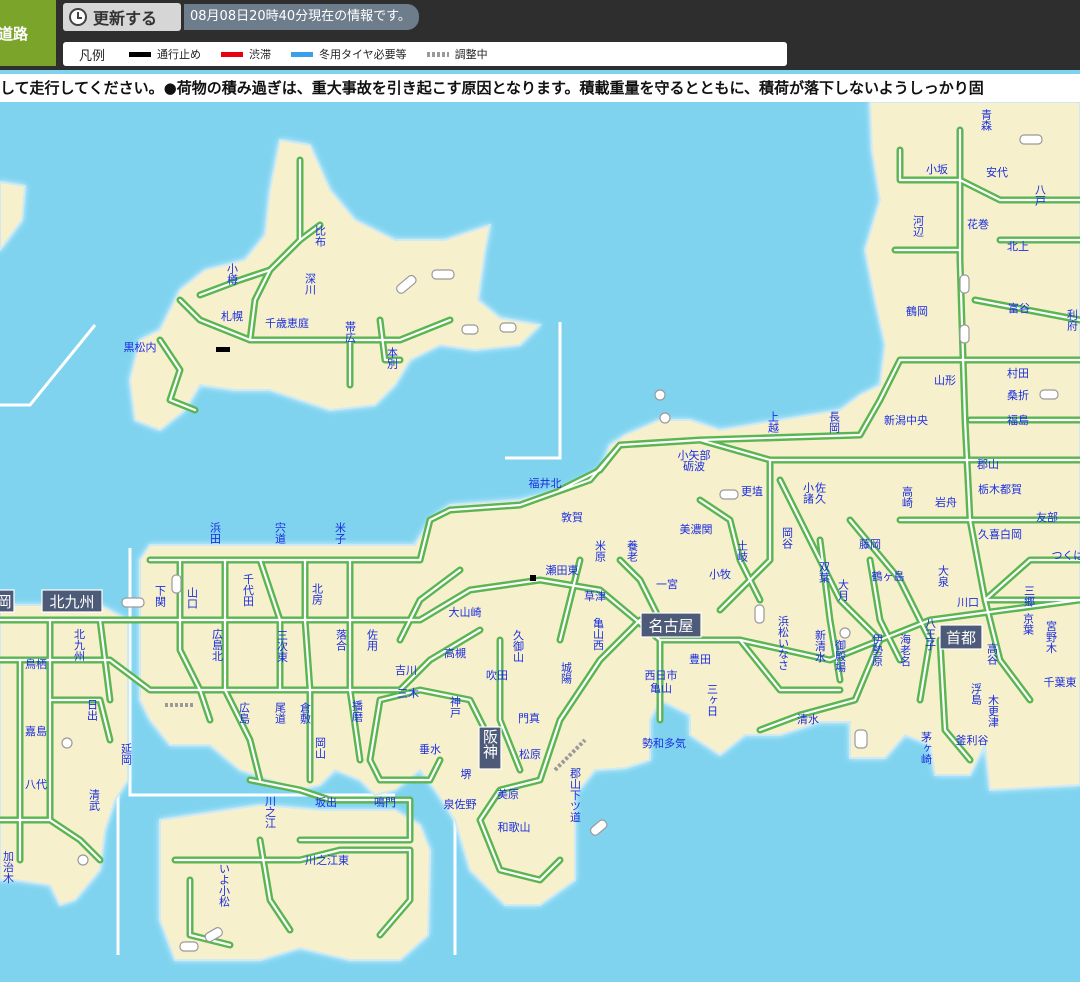 This screenshot has width=1080, height=982. I want to click on place-label: 藤岡, so click(870, 544).